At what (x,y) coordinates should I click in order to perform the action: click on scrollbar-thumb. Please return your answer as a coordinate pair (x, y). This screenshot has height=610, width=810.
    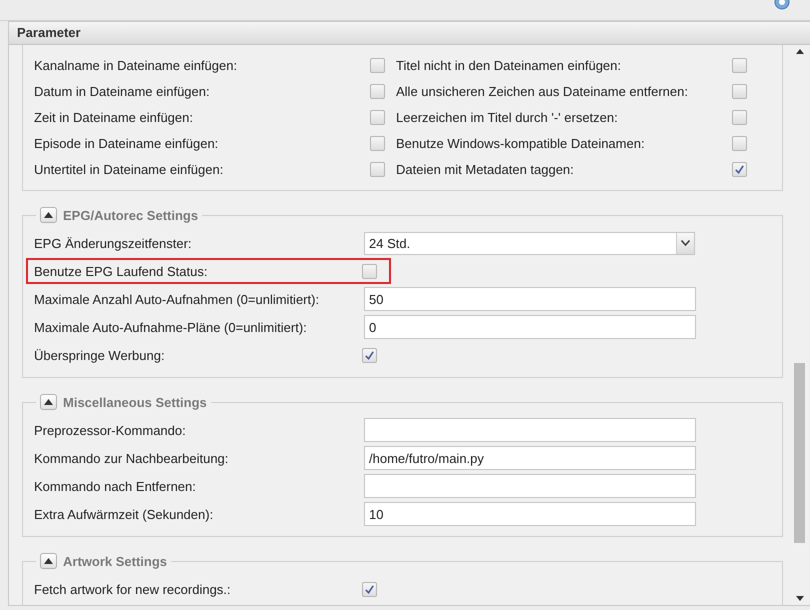
    Looking at the image, I should click on (799, 453).